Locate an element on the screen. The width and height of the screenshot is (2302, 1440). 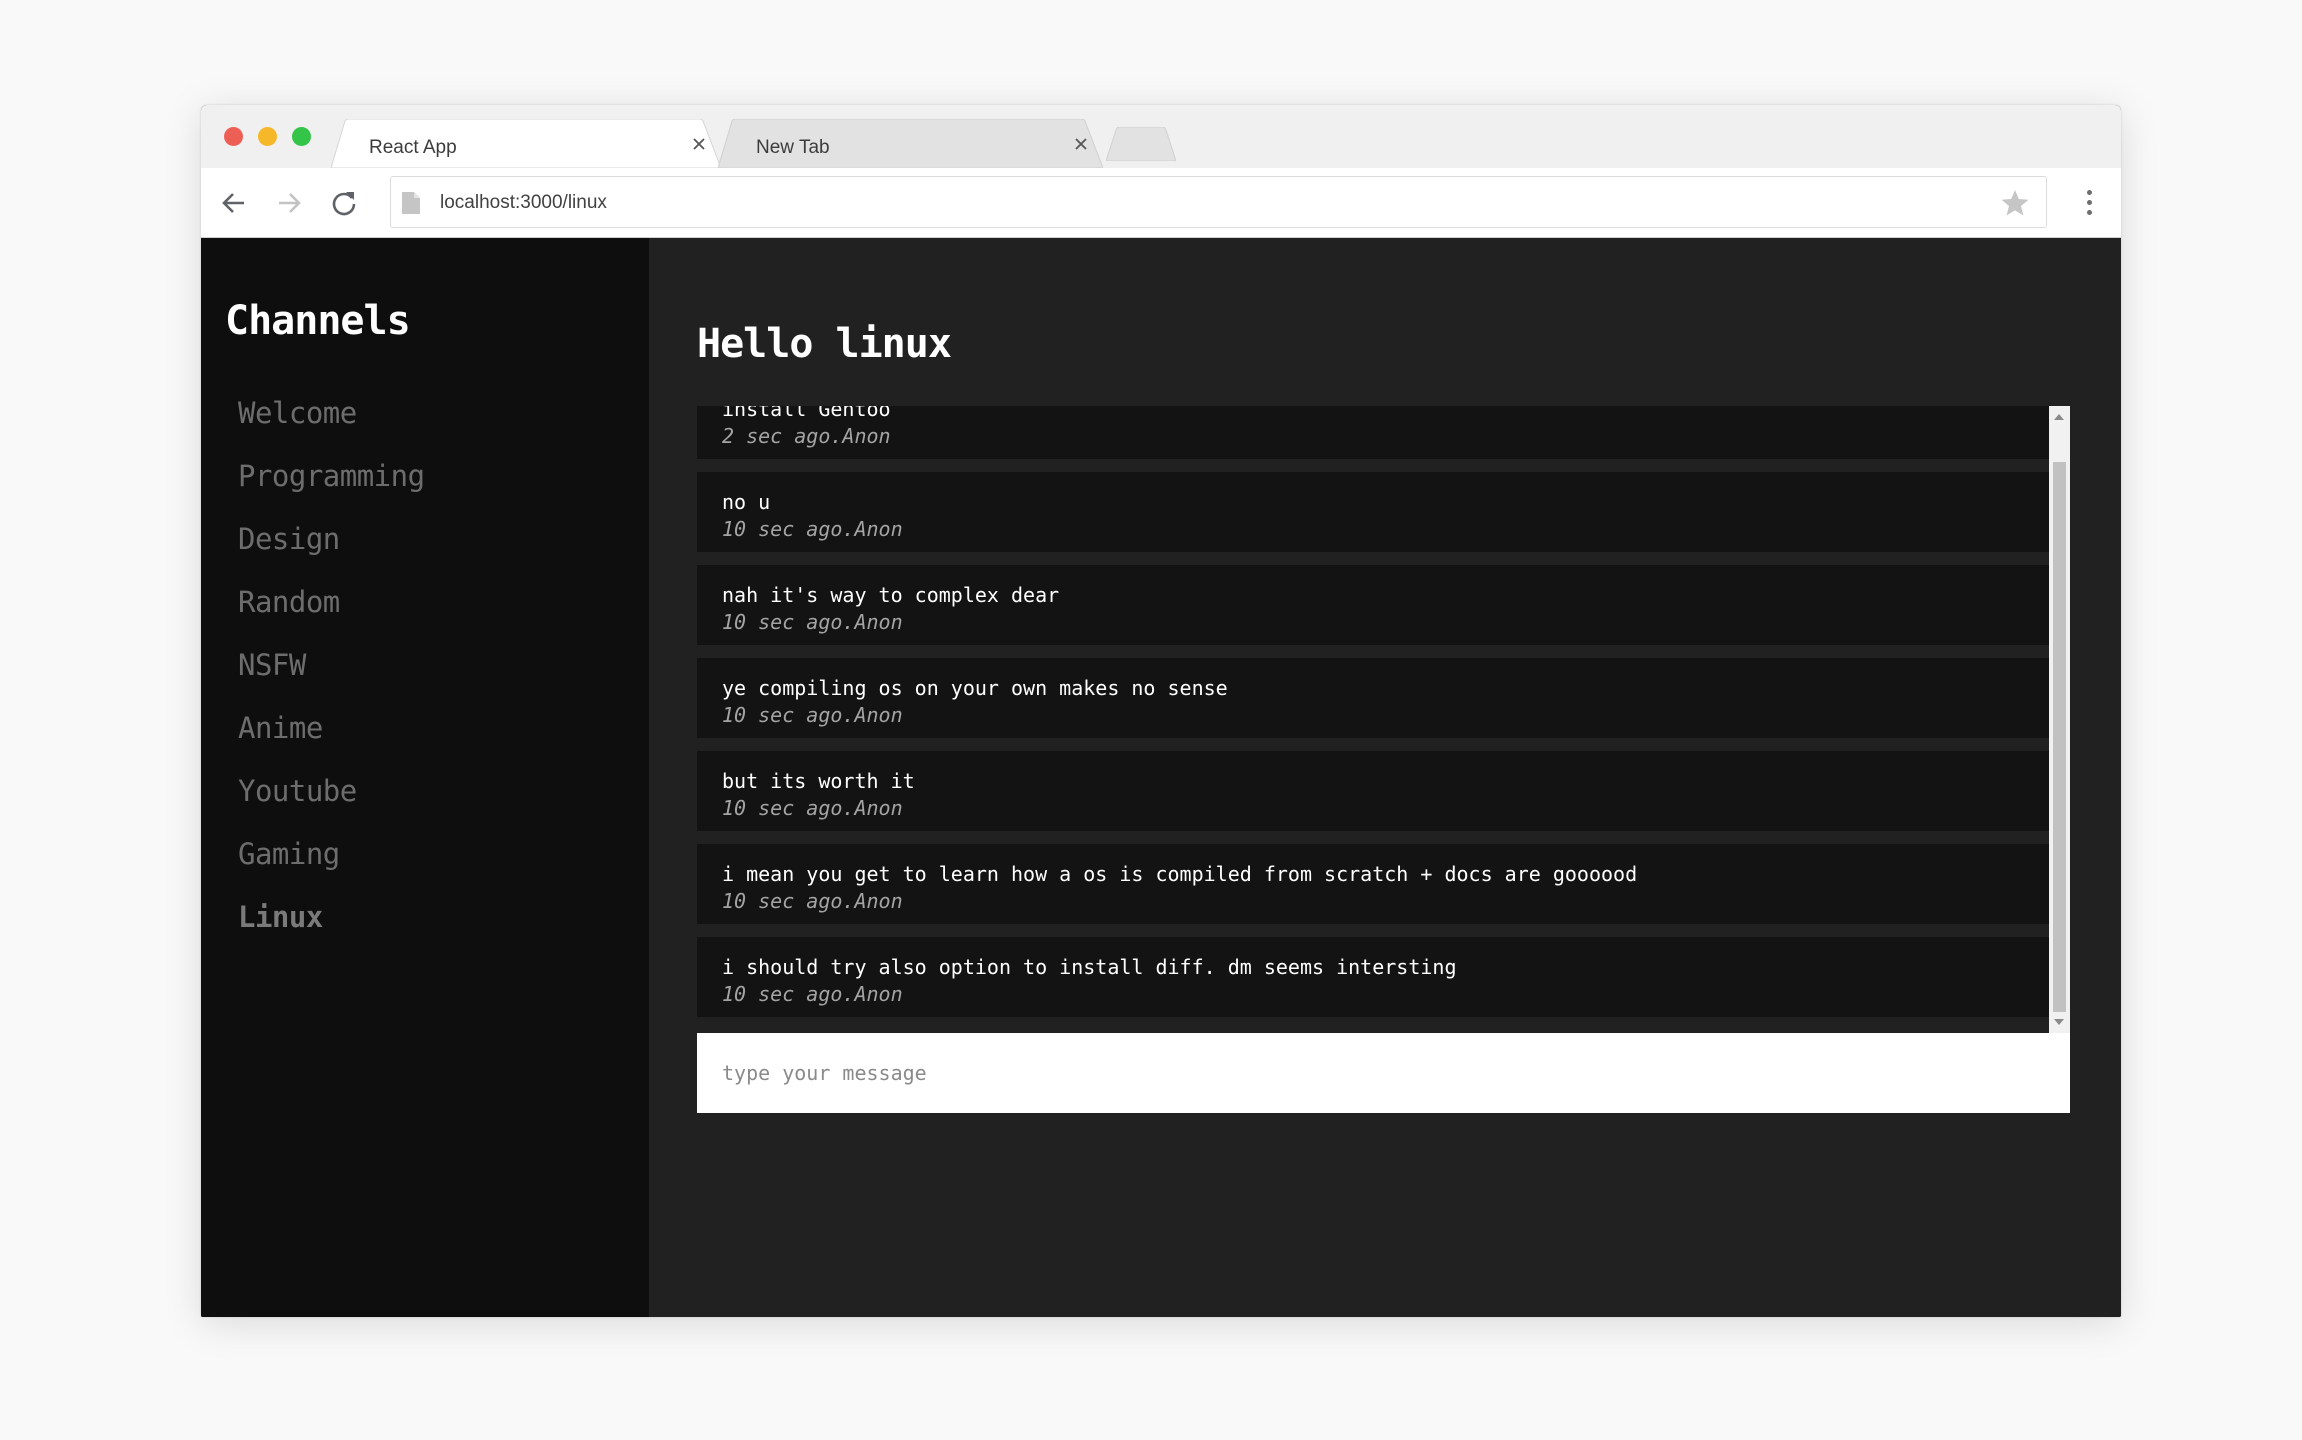
channel-welcome: Welcome is located at coordinates (331, 427).